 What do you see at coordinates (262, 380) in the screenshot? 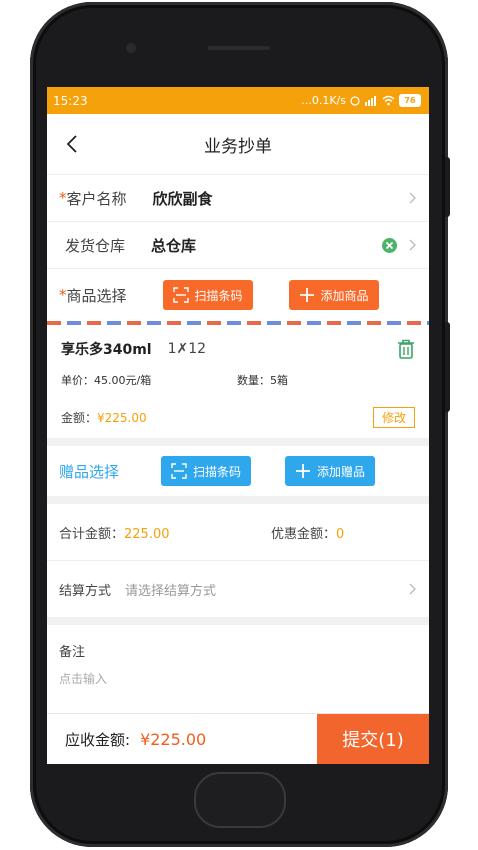
I see `quantity: 数量：5箱` at bounding box center [262, 380].